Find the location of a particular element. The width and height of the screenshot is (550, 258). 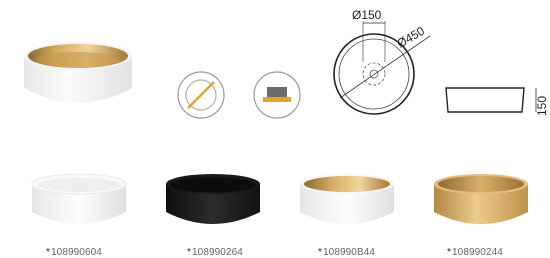

drain-diameter-label: Ø150 is located at coordinates (367, 15).